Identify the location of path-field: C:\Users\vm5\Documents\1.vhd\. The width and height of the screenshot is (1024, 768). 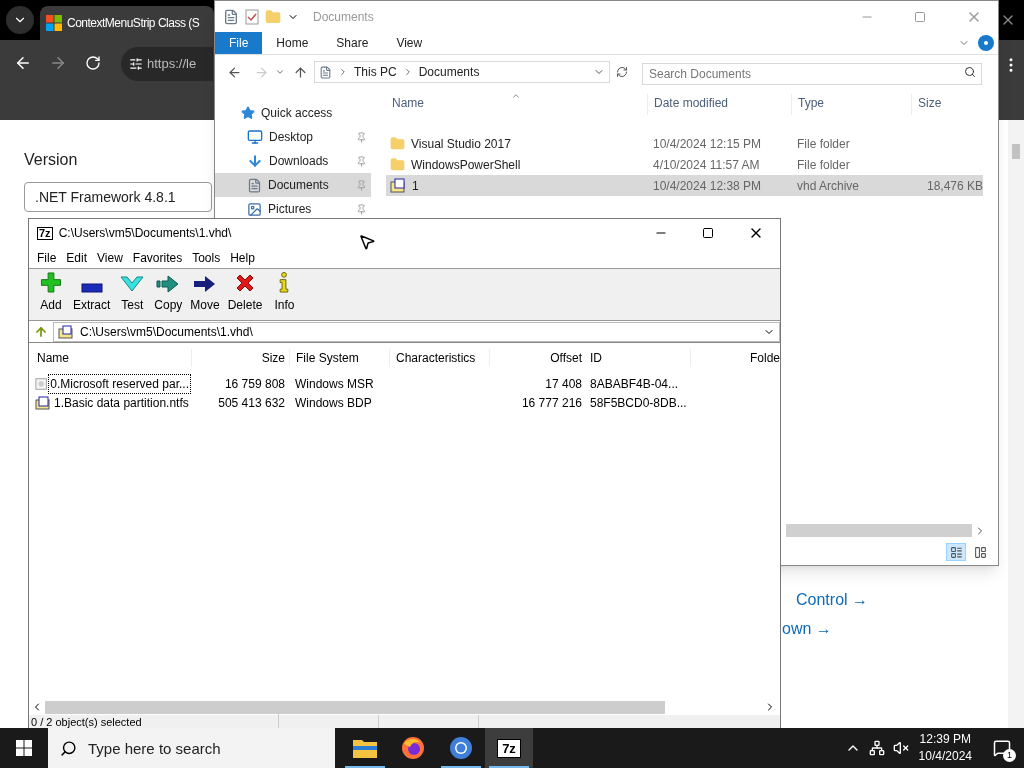
(416, 331).